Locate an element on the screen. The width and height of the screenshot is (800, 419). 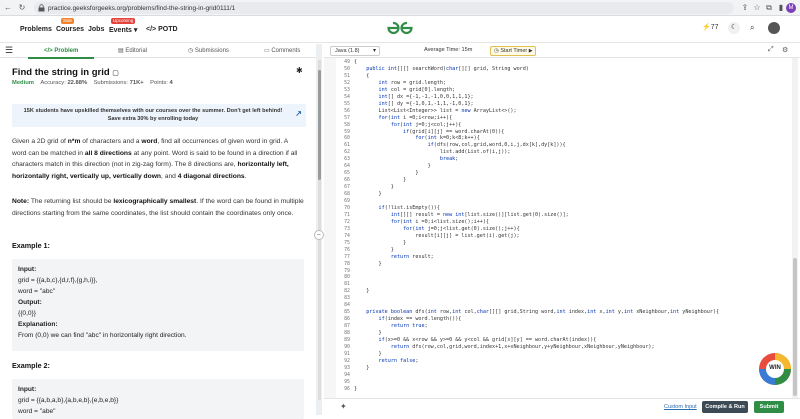
chevron-down-icon: ▾ is located at coordinates (135, 30).